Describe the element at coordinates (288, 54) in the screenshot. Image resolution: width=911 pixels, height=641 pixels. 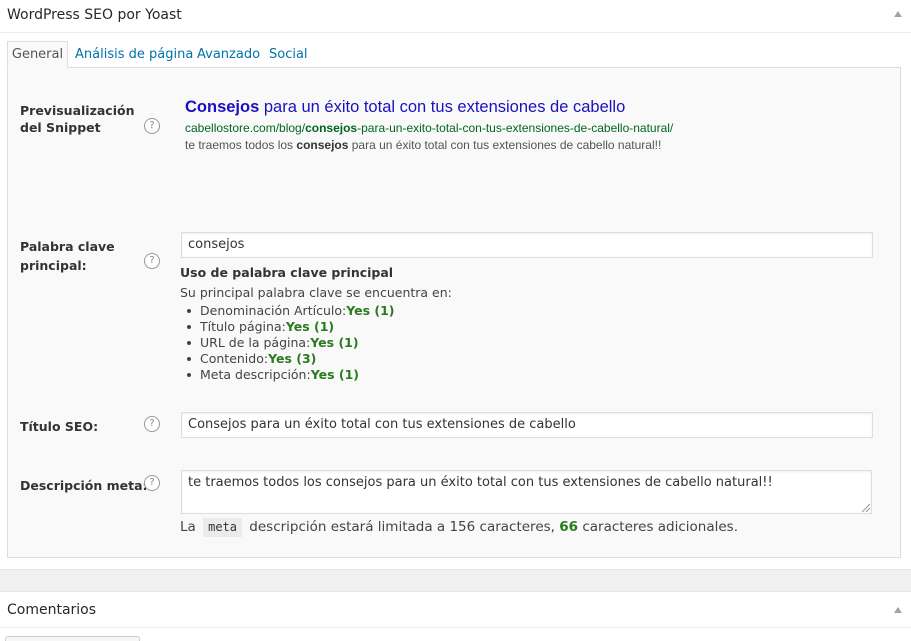
I see `tab-social: Social` at that location.